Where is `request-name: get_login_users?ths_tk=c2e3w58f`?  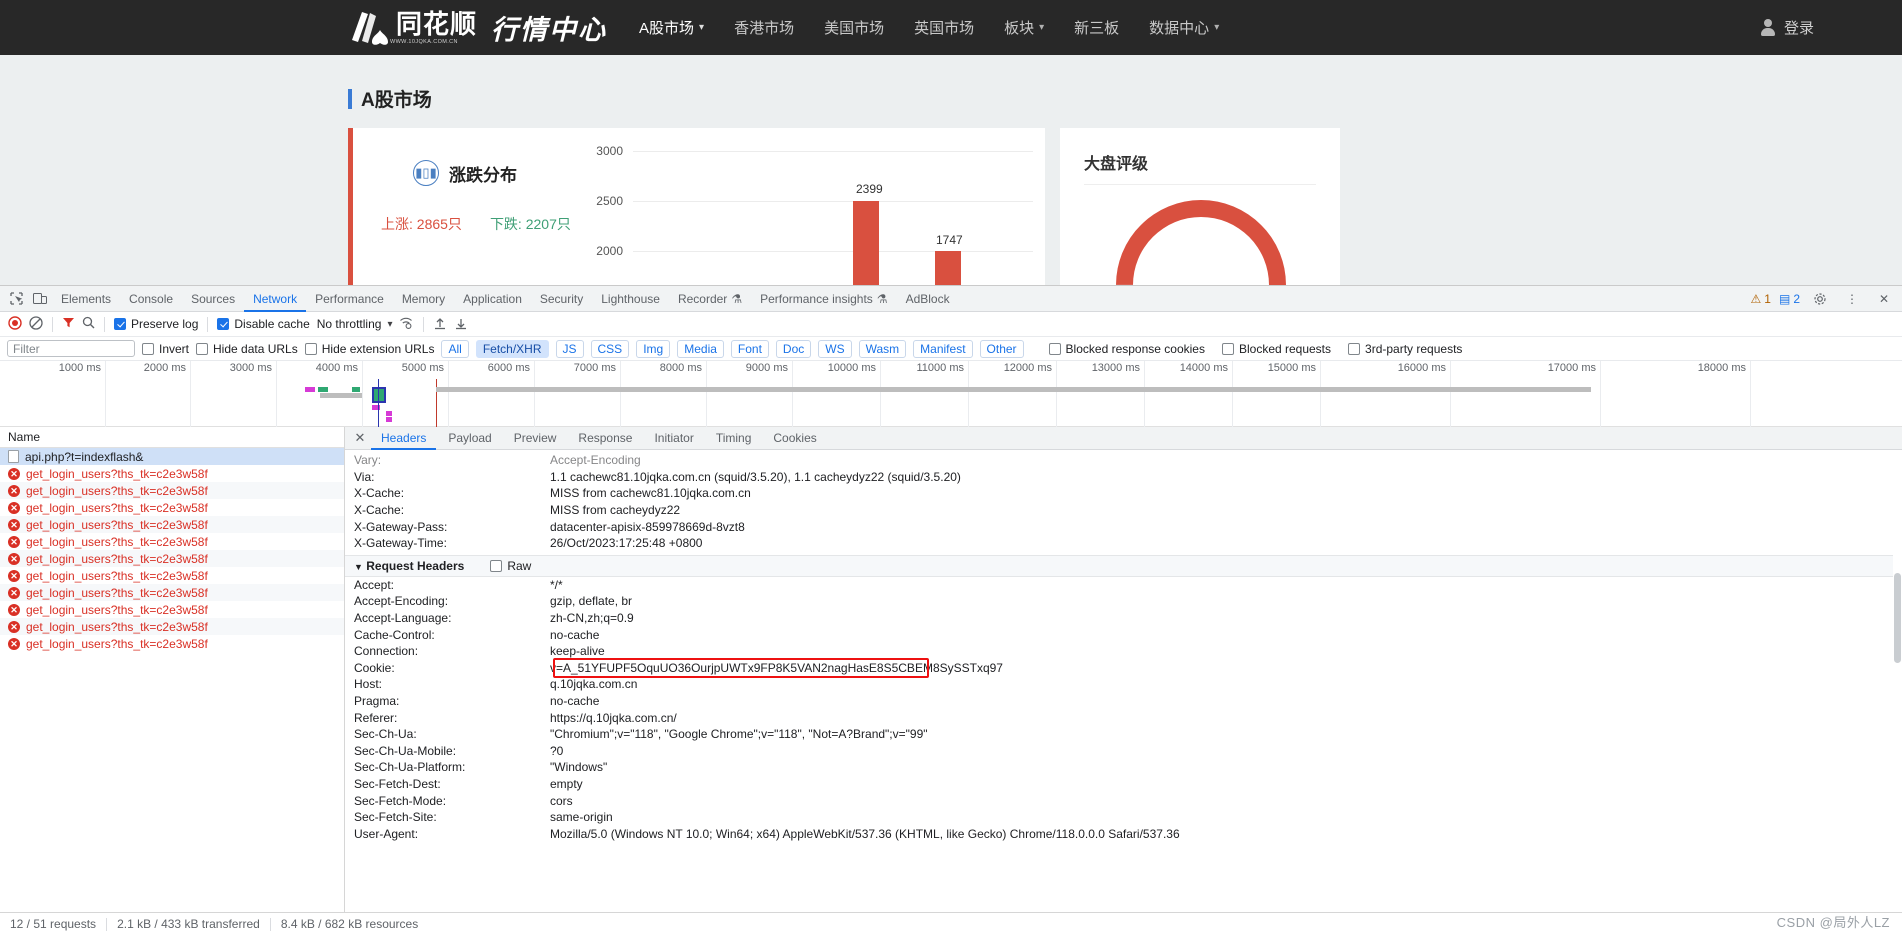 request-name: get_login_users?ths_tk=c2e3w58f is located at coordinates (117, 558).